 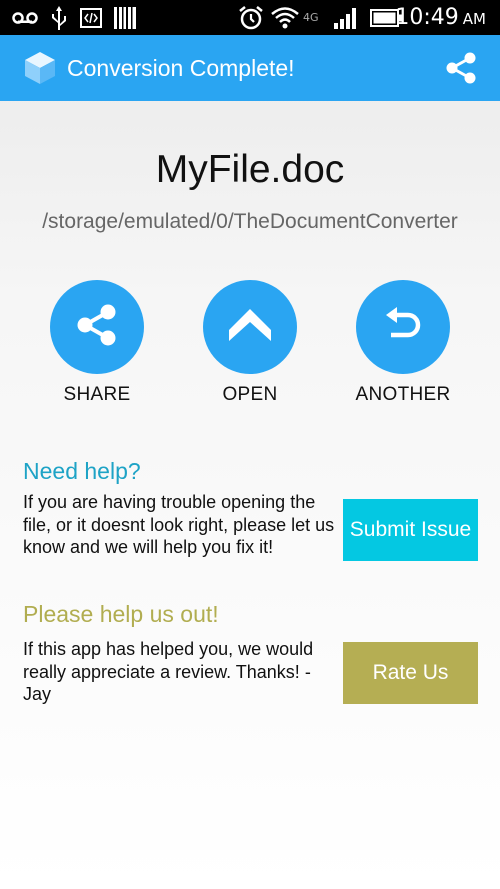 What do you see at coordinates (285, 17) in the screenshot?
I see `wifi-icon` at bounding box center [285, 17].